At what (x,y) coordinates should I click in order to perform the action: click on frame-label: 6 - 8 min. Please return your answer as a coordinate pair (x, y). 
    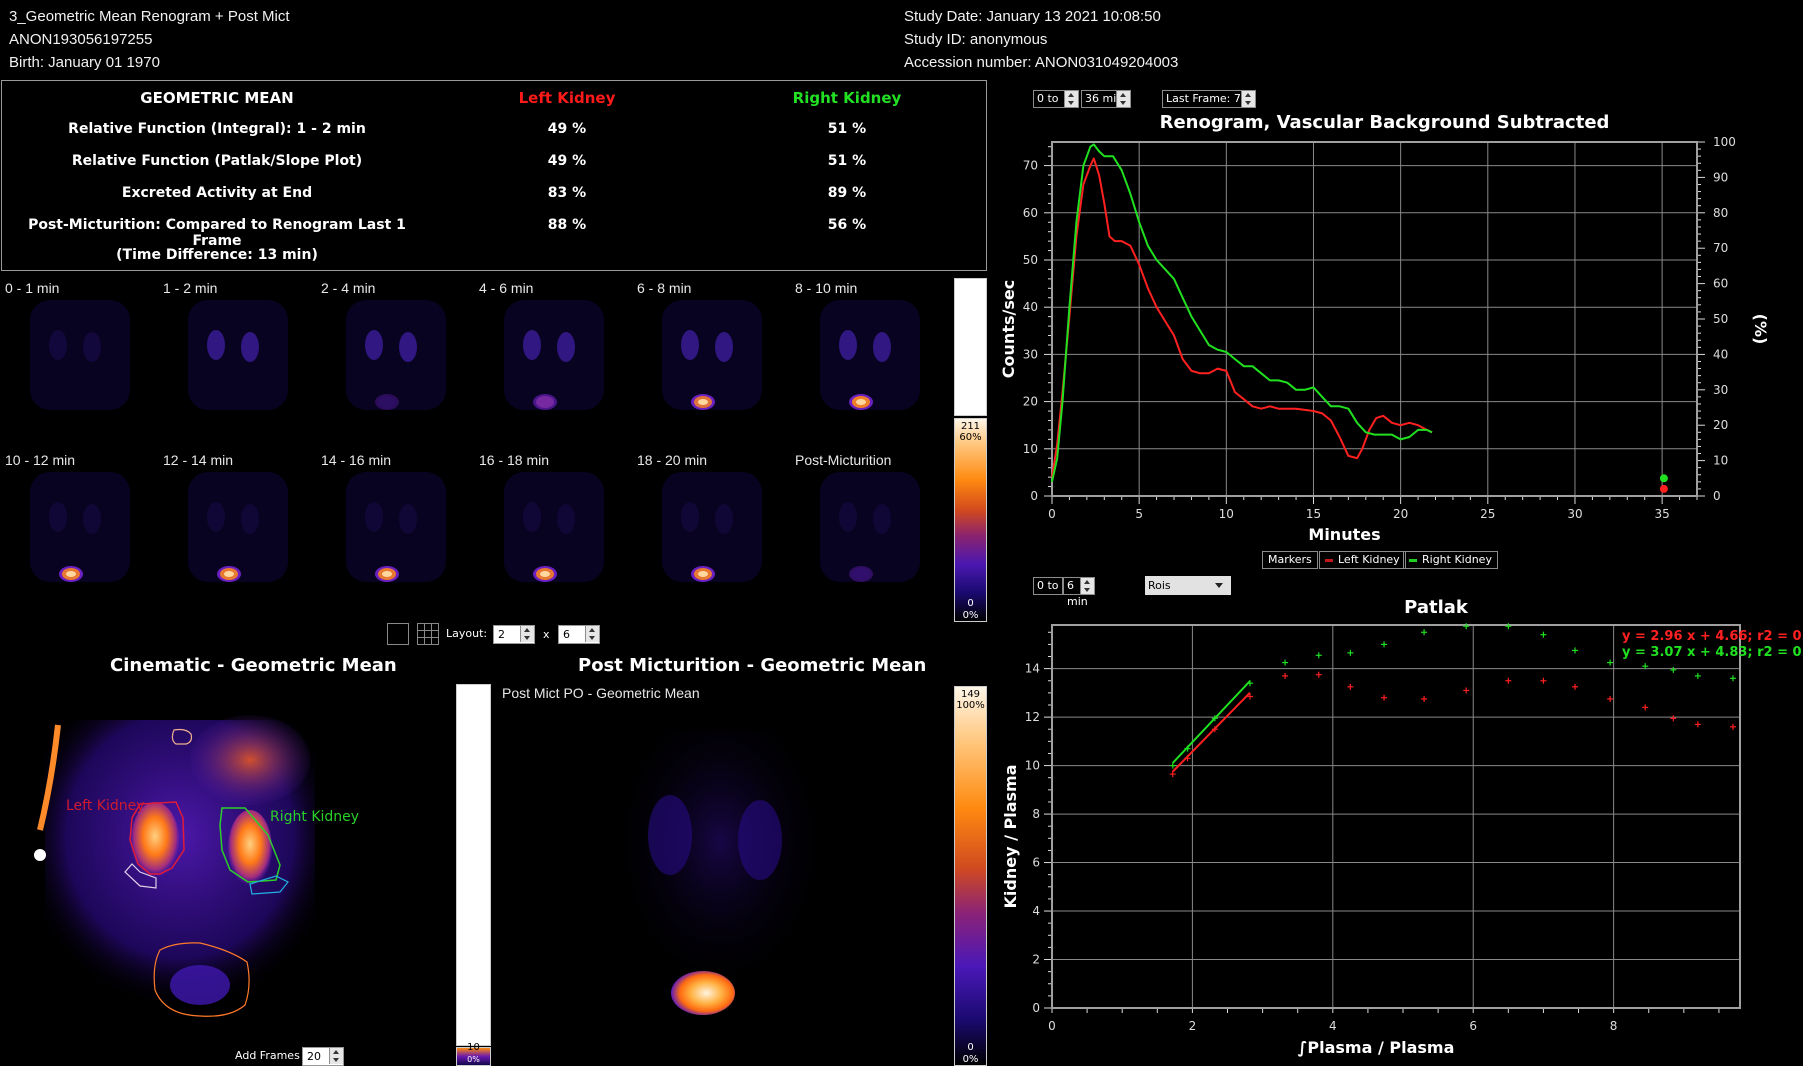
    Looking at the image, I should click on (664, 288).